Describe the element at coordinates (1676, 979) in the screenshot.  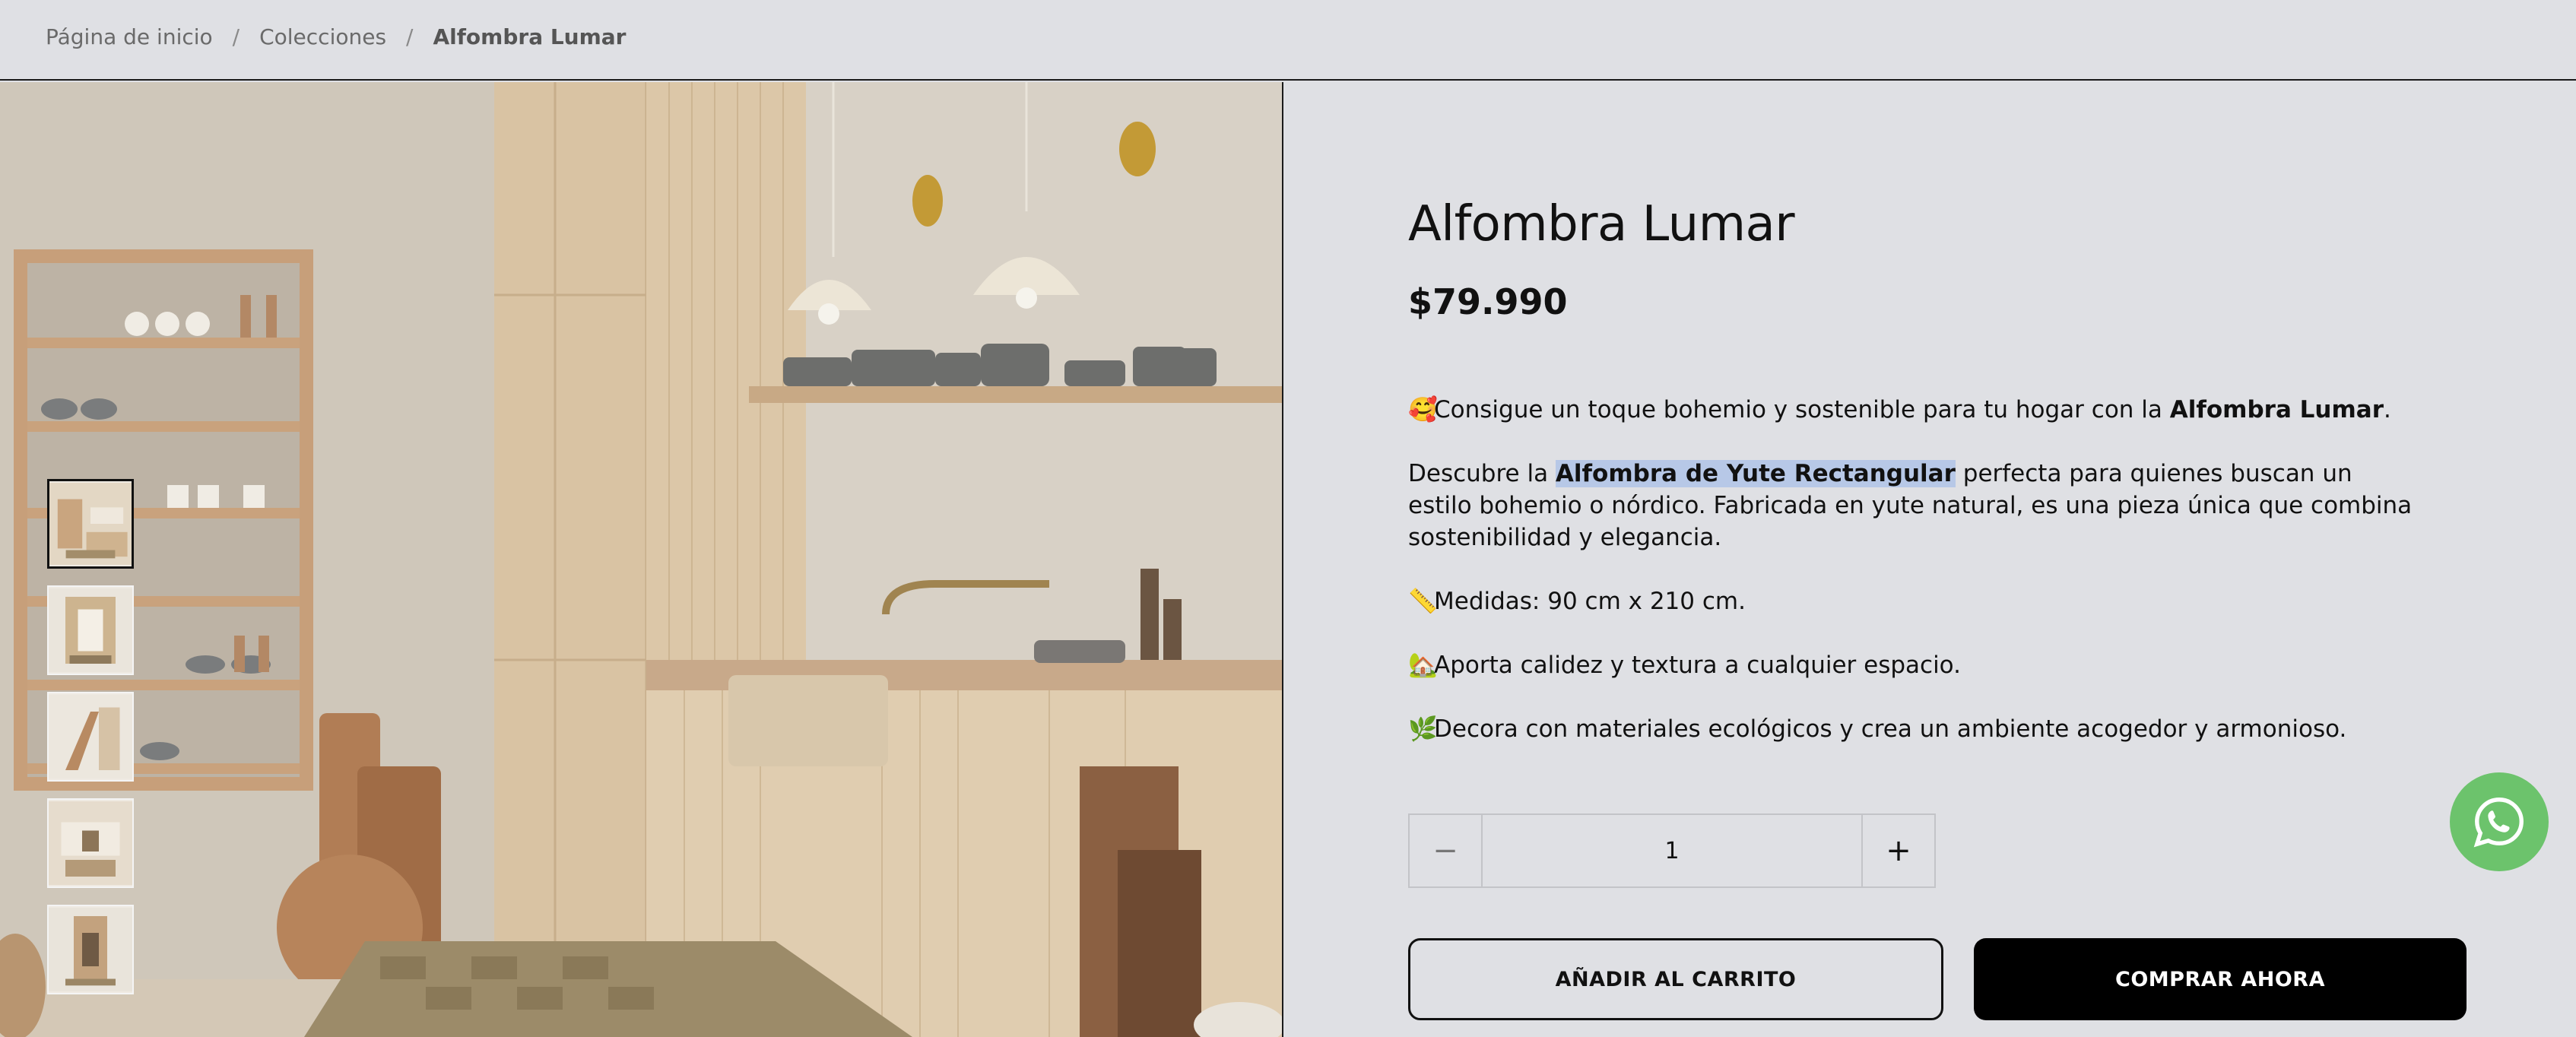
I see `add-to-cart-button: AÑADIR AL CARRITO` at that location.